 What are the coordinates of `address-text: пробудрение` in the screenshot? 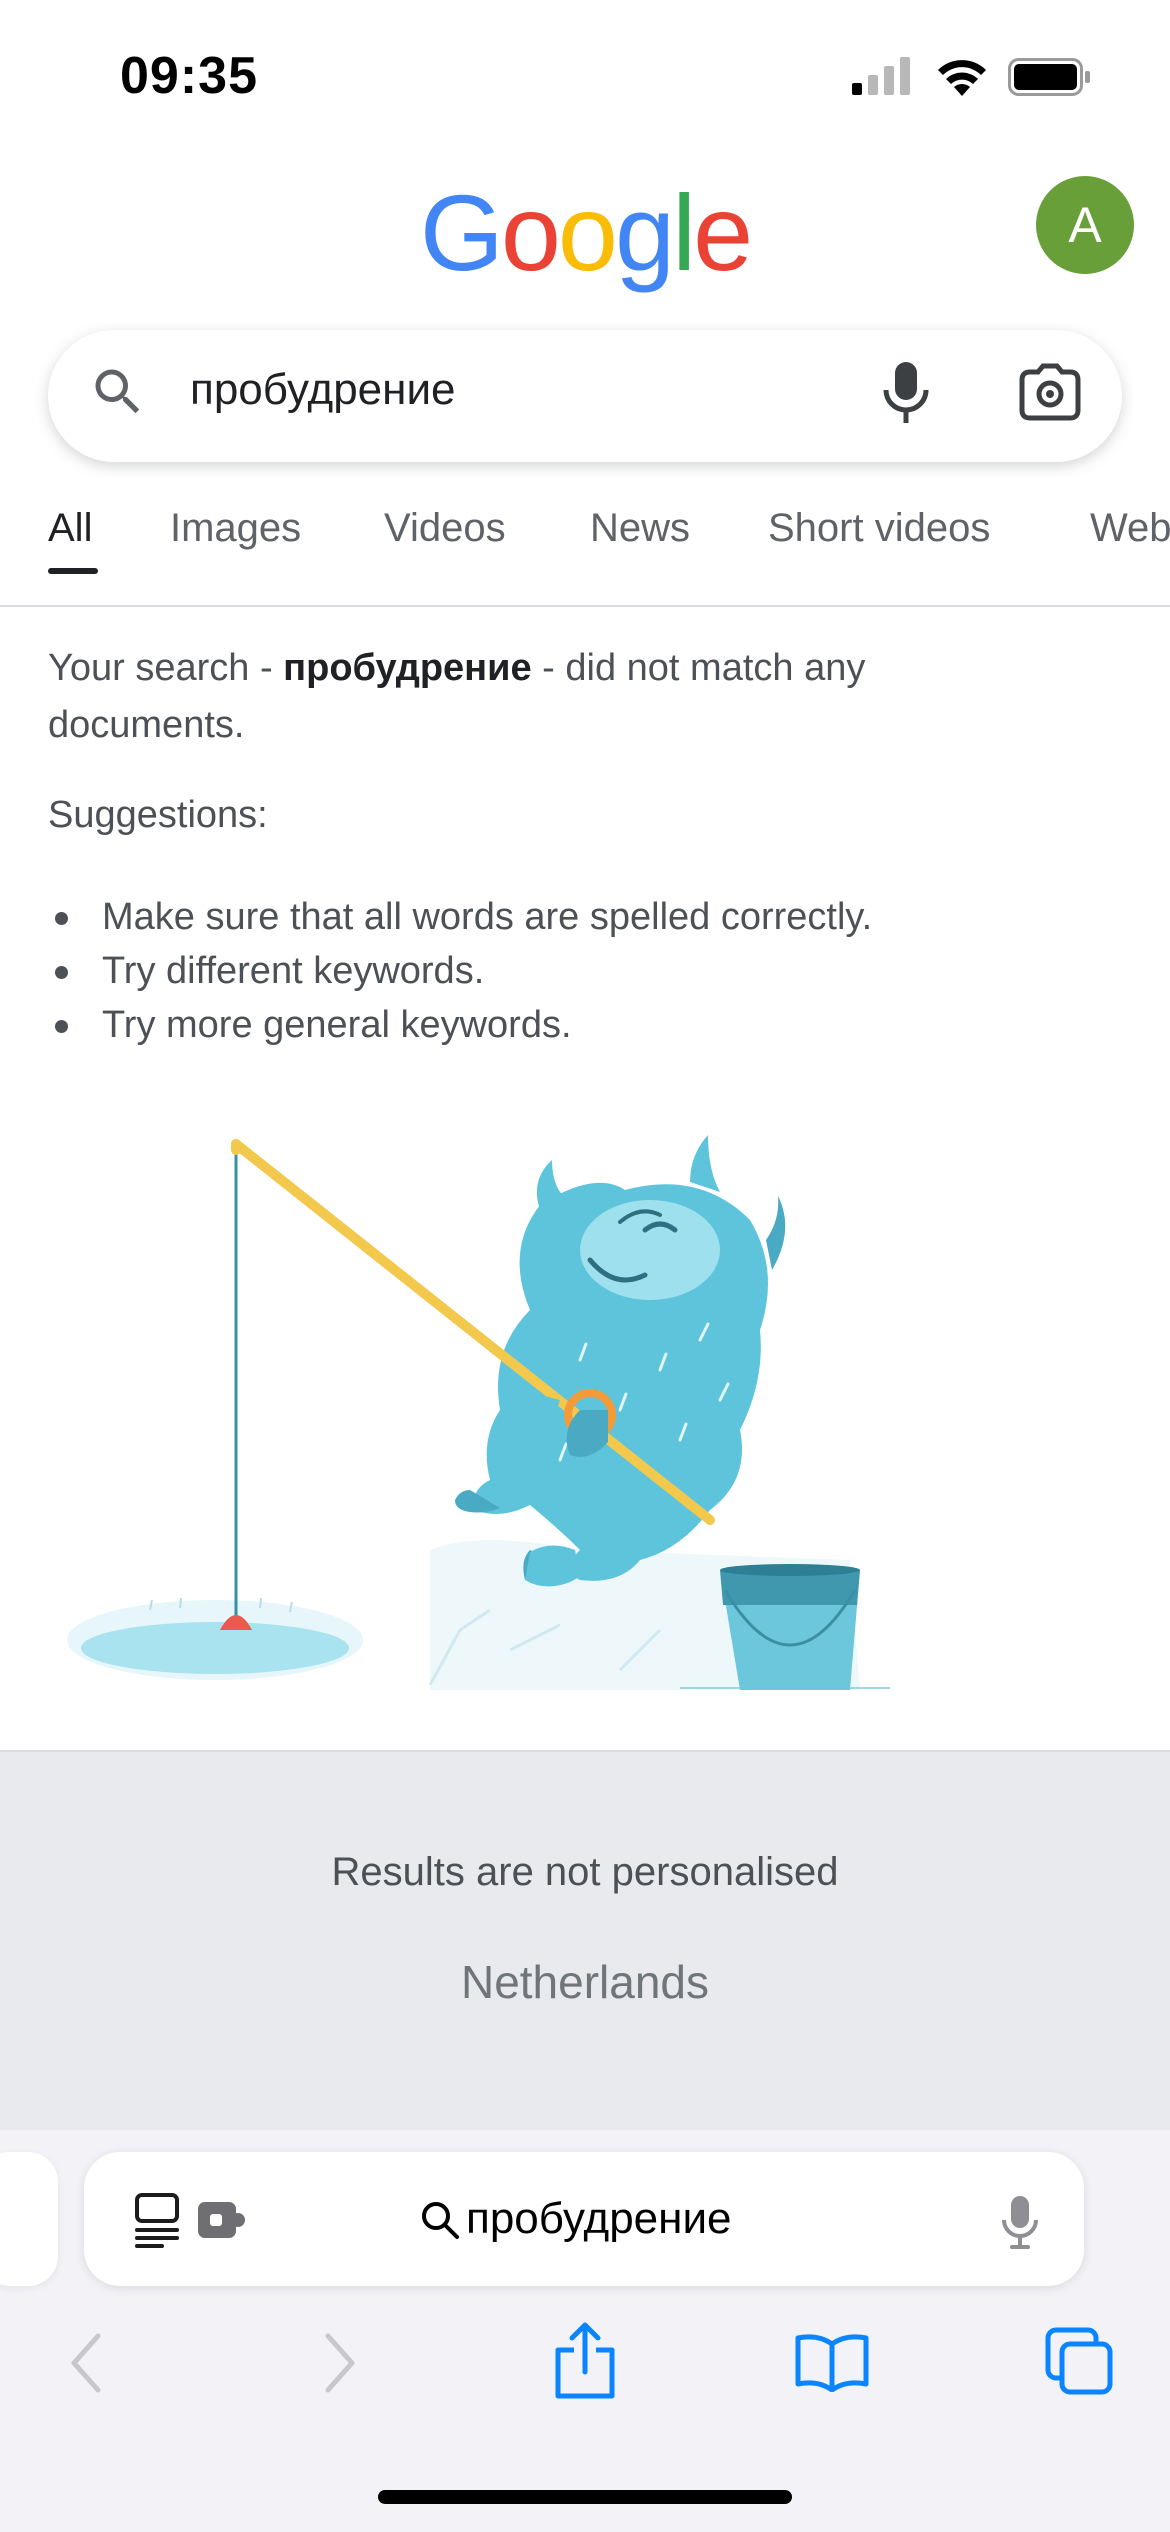 It's located at (599, 2219).